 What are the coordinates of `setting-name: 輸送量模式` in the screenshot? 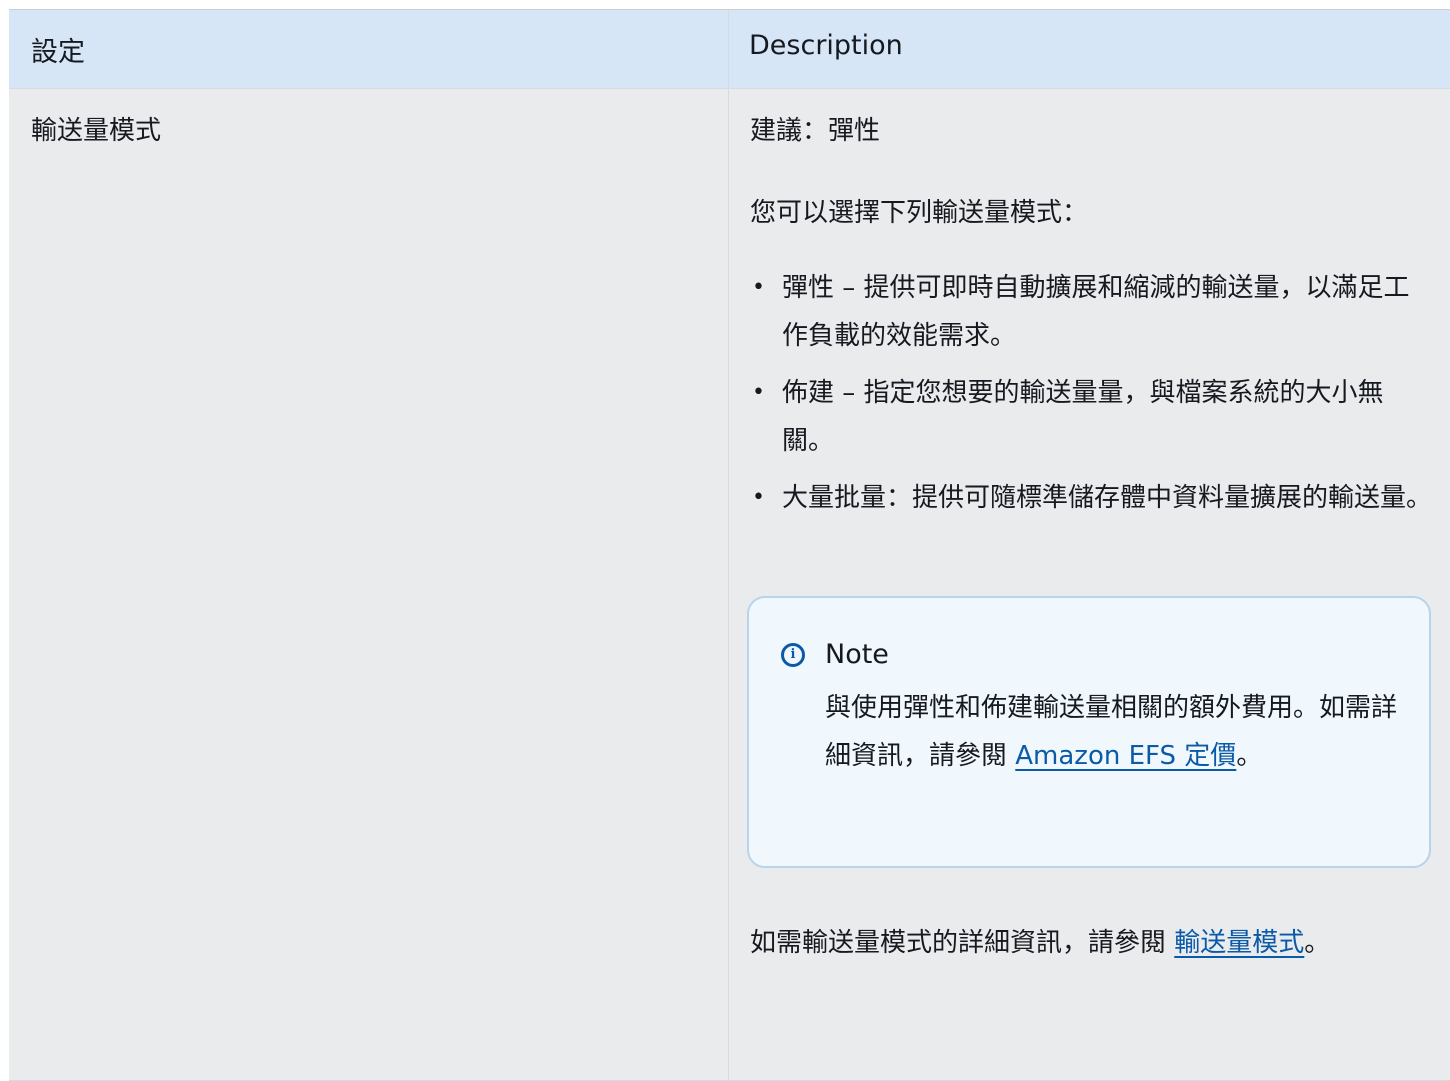 It's located at (96, 131).